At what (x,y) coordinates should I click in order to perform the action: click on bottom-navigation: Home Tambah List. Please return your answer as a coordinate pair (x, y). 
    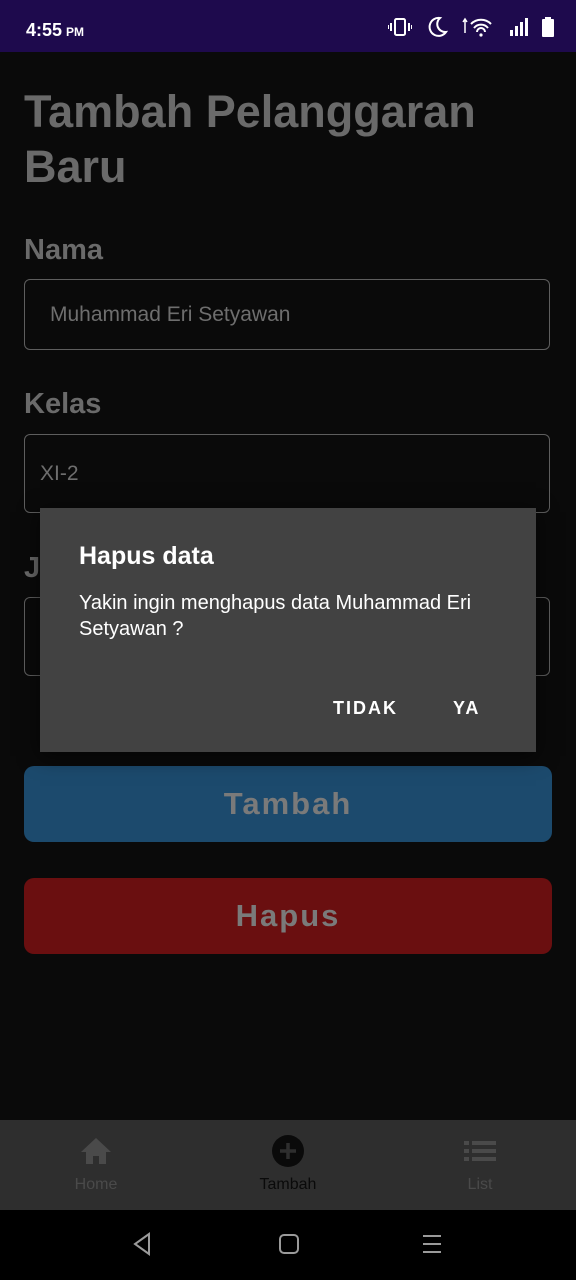
    Looking at the image, I should click on (288, 1165).